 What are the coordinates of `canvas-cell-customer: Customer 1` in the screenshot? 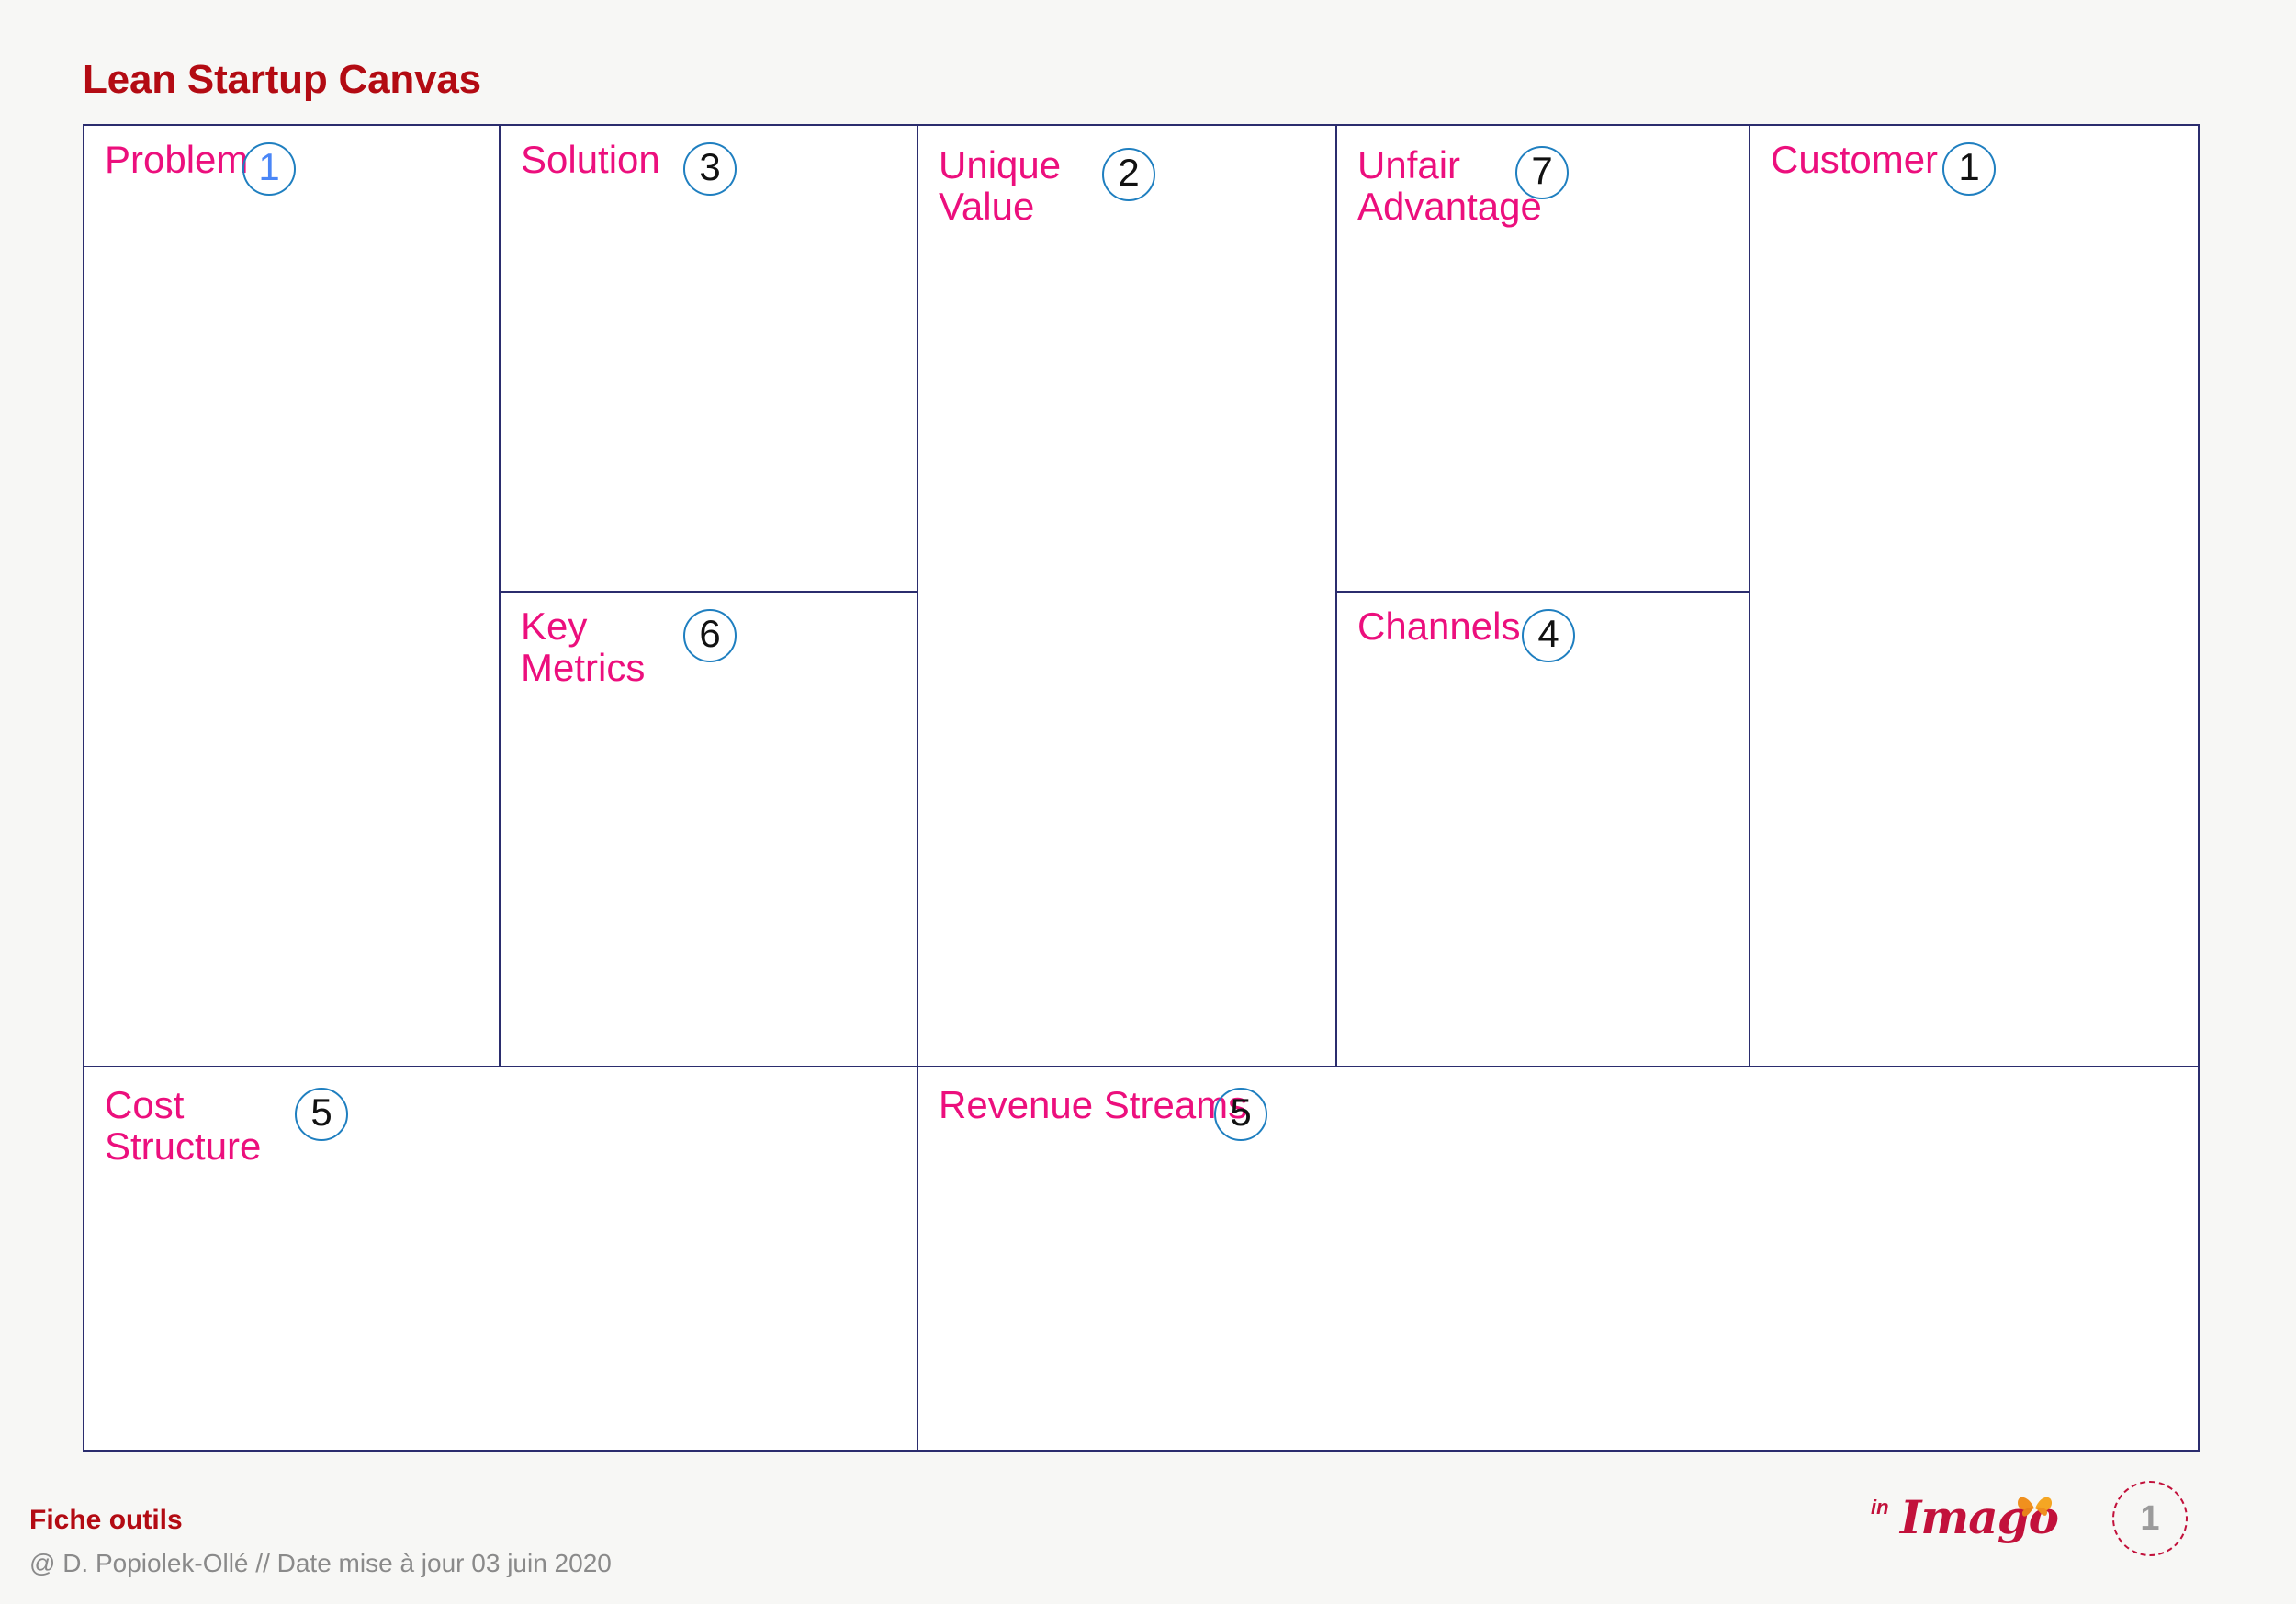 It's located at (1974, 596).